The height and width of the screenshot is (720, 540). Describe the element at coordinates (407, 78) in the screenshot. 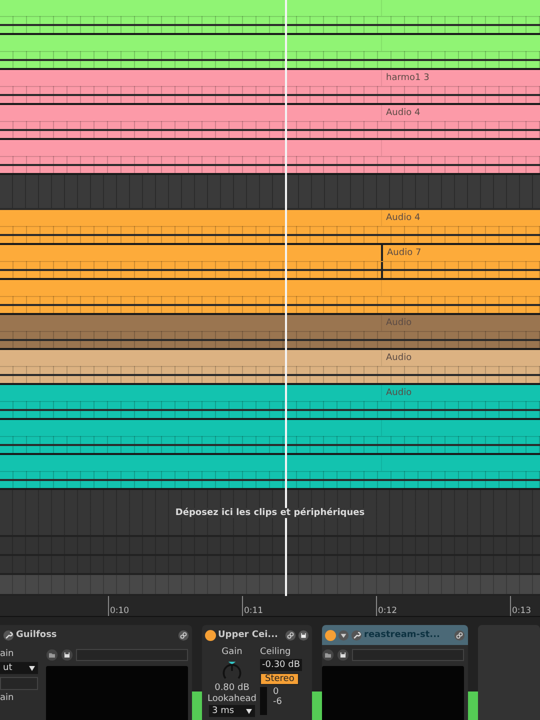

I see `clip-name: harmo1 3` at that location.